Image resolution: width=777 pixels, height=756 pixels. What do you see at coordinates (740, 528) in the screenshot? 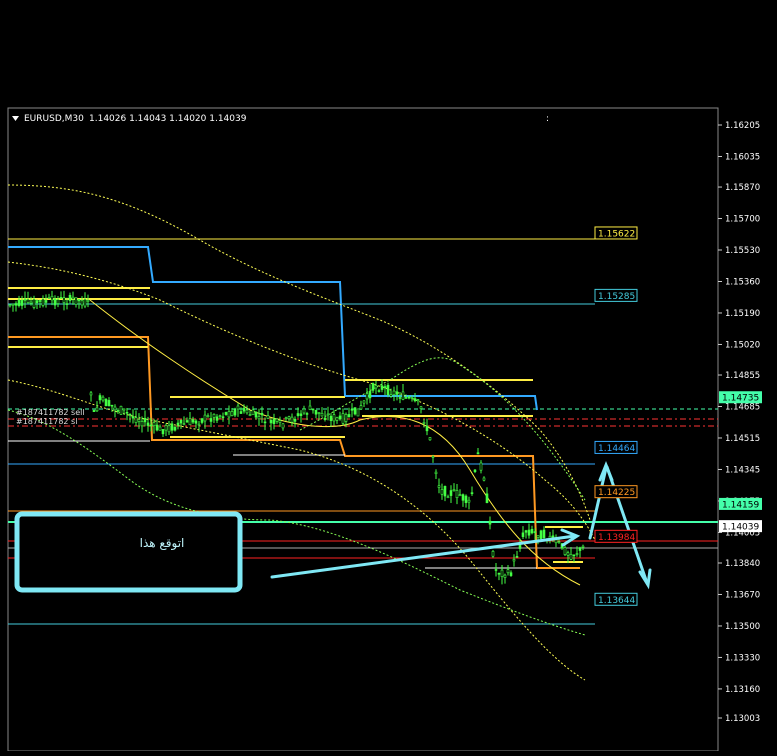
I see `price-label-text: 1.14039` at bounding box center [740, 528].